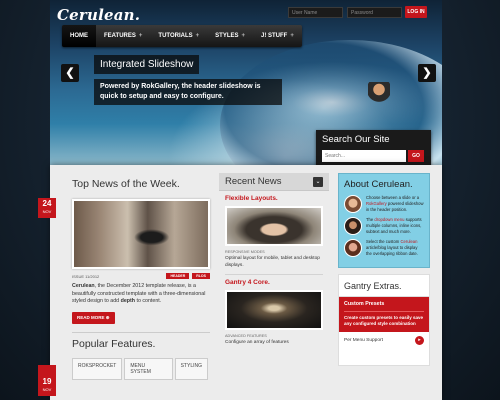 Image resolution: width=500 pixels, height=400 pixels. I want to click on issue-row: ISSUE 11/2012 HEADER RLOS, so click(141, 276).